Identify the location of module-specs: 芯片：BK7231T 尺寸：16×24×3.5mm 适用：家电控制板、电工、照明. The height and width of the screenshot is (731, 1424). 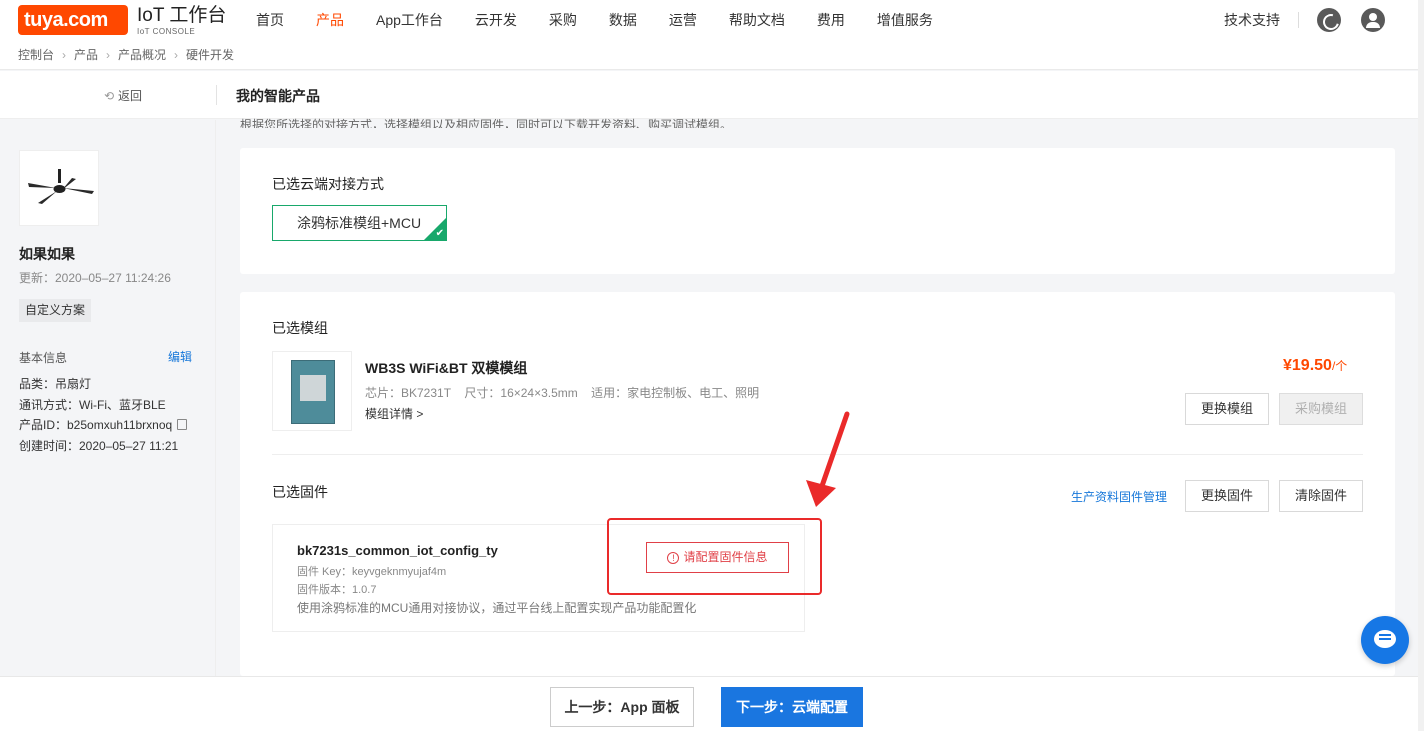
(567, 392).